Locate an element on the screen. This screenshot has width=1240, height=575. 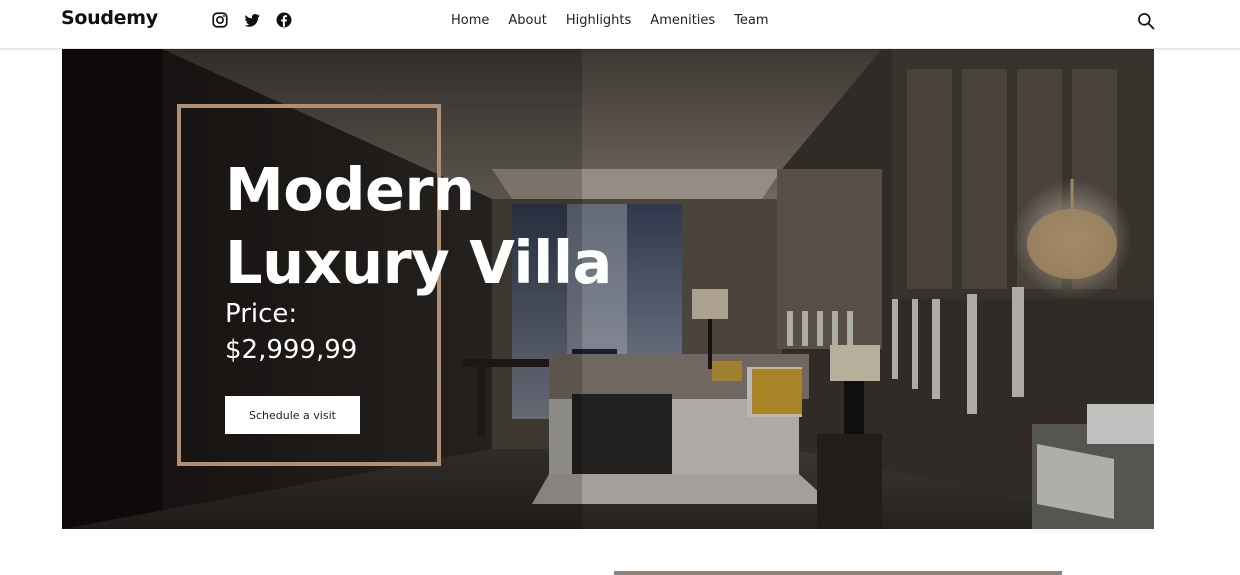
nav-about: About is located at coordinates (527, 20).